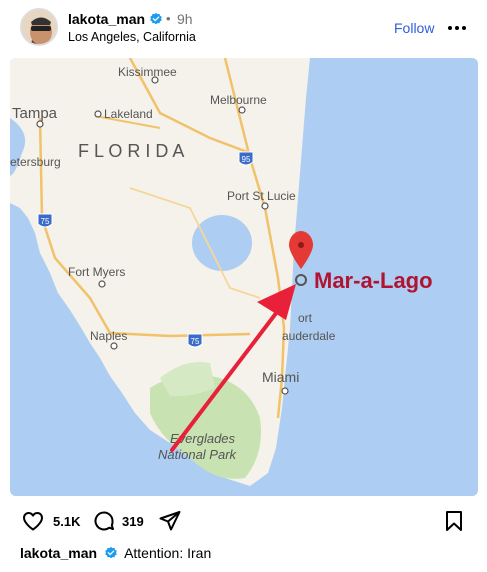 The height and width of the screenshot is (572, 487). Describe the element at coordinates (280, 377) in the screenshot. I see `map-label-miami: Miami` at that location.